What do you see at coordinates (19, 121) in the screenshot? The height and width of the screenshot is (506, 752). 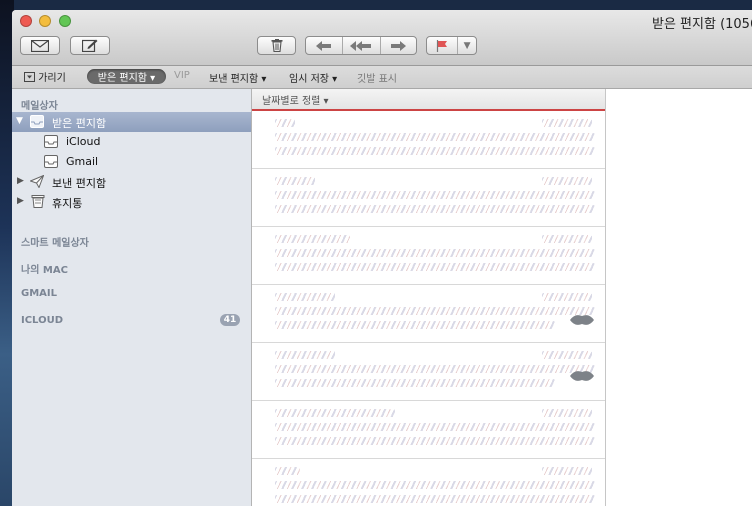 I see `disclosure-open-icon: ▼` at bounding box center [19, 121].